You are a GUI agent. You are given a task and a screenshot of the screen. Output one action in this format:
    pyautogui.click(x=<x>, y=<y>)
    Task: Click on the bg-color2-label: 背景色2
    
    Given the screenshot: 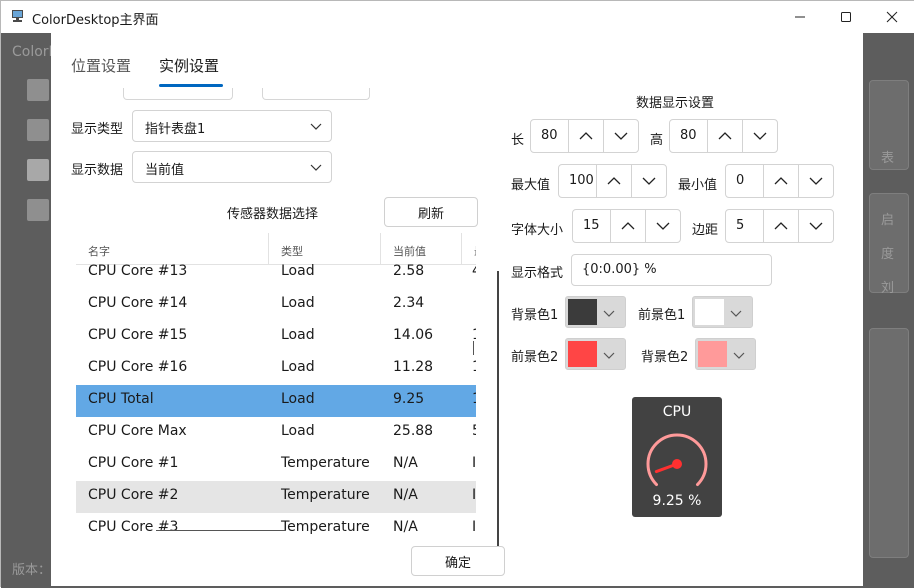 What is the action you would take?
    pyautogui.click(x=665, y=357)
    